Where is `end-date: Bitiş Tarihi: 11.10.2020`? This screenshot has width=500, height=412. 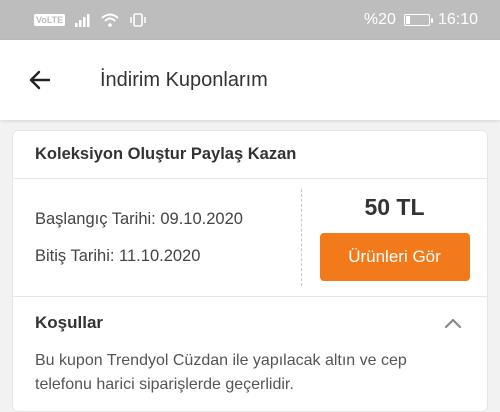
end-date: Bitiş Tarihi: 11.10.2020 is located at coordinates (118, 255).